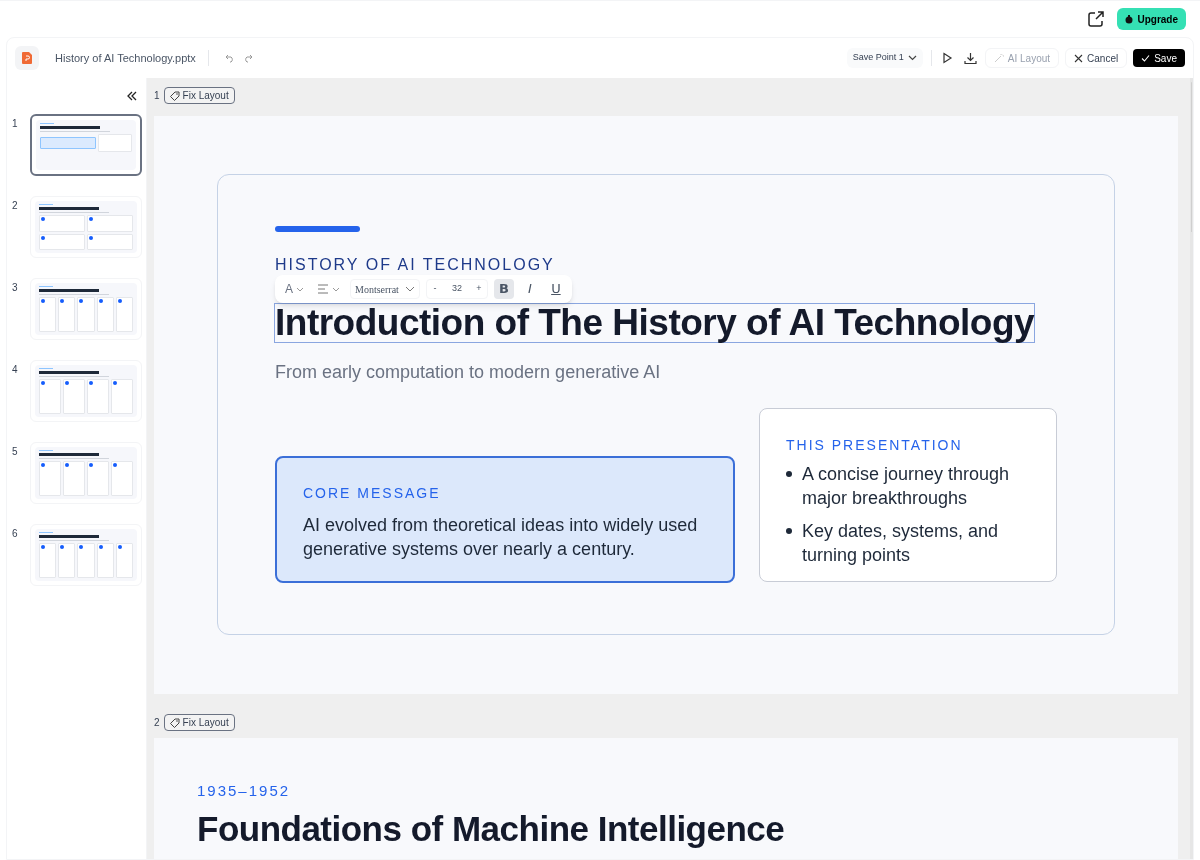  I want to click on slide-number: 6, so click(15, 534).